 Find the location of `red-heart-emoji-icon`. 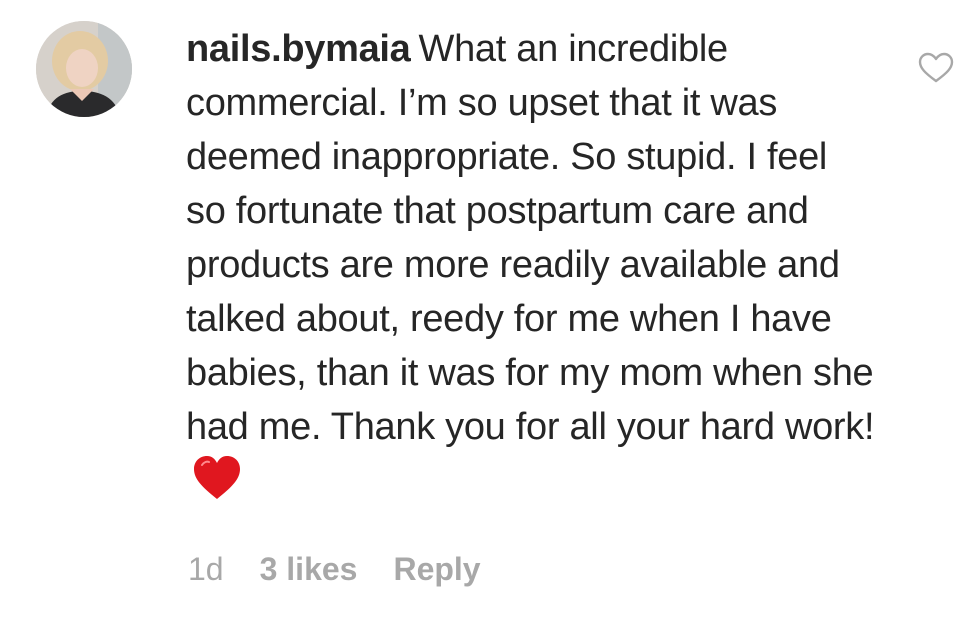

red-heart-emoji-icon is located at coordinates (217, 477).